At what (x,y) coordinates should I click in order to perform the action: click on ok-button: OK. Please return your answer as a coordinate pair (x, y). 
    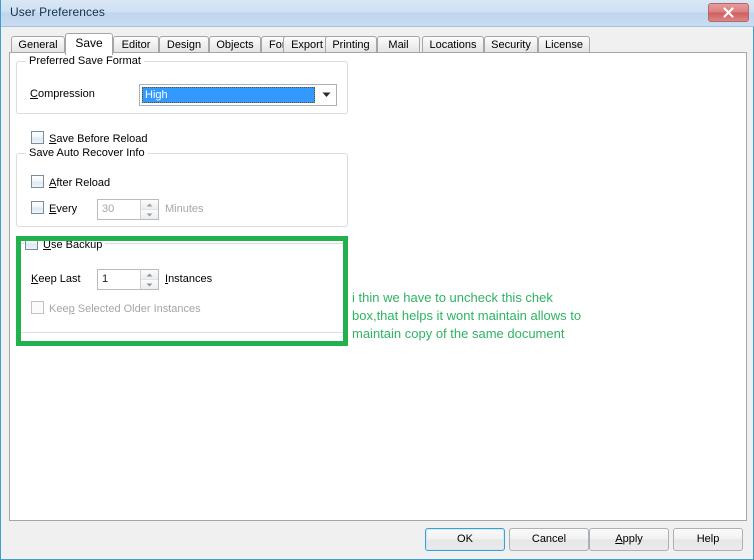
    Looking at the image, I should click on (465, 539).